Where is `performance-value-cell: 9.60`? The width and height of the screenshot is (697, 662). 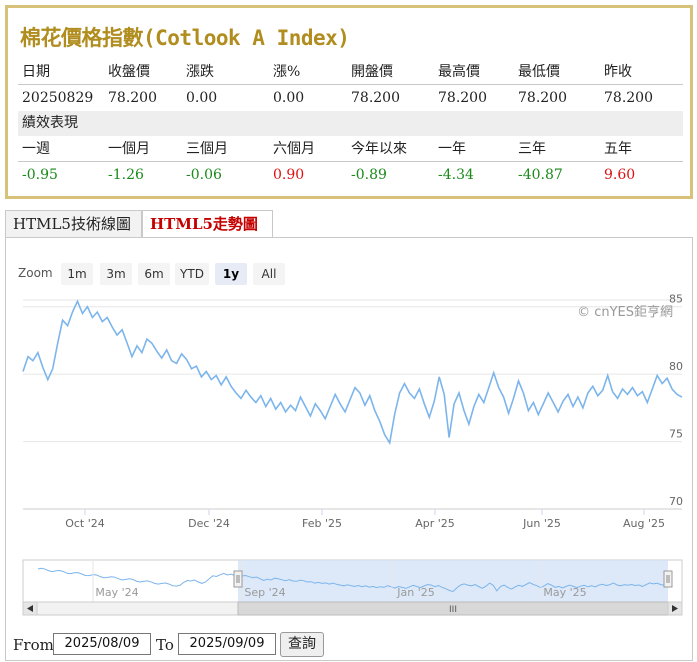
performance-value-cell: 9.60 is located at coordinates (620, 175).